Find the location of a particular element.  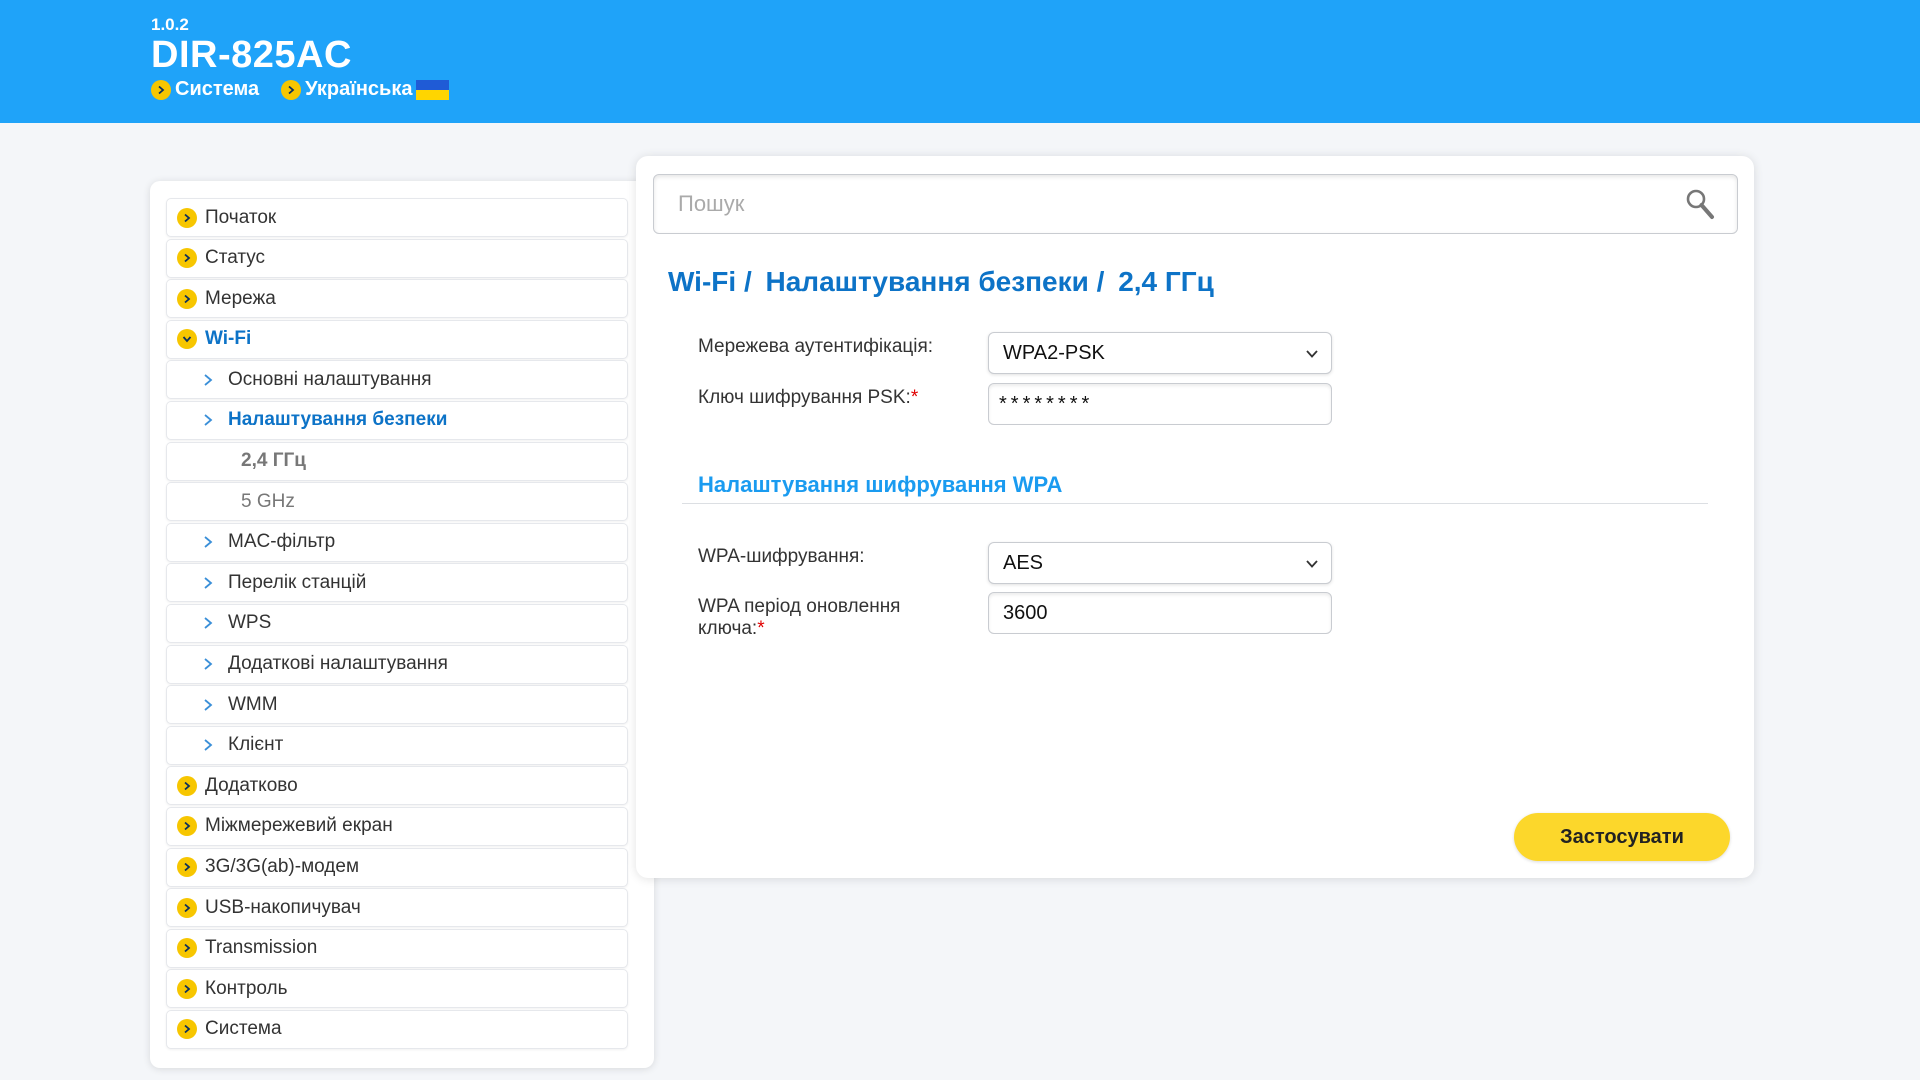

sidebar-item-label: Transmission is located at coordinates (261, 948).